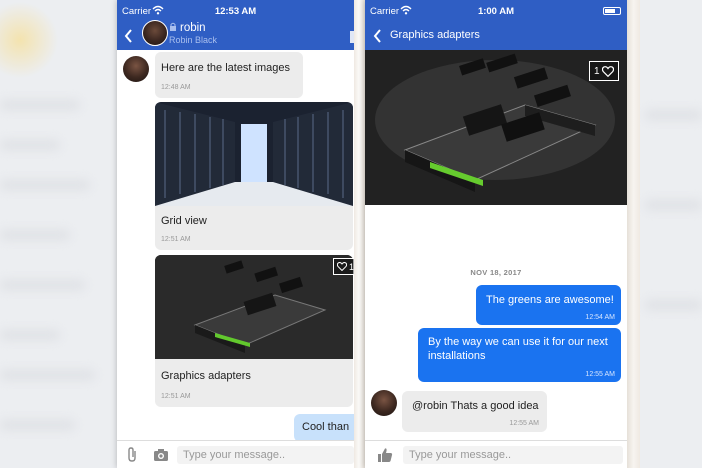 This screenshot has height=468, width=702. What do you see at coordinates (600, 317) in the screenshot?
I see `message-time: 12:54 AM` at bounding box center [600, 317].